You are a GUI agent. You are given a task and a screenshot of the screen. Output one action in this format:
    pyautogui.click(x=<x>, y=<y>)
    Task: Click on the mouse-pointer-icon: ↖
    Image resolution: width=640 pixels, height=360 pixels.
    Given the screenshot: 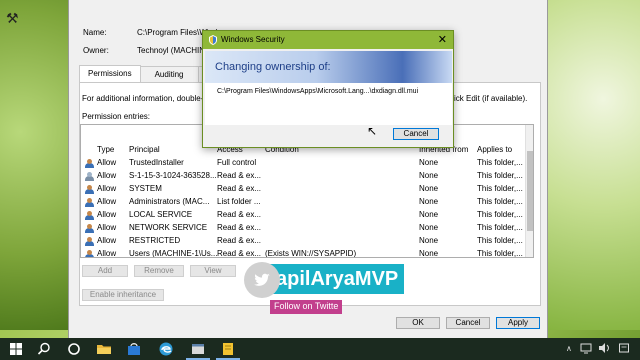 What is the action you would take?
    pyautogui.click(x=372, y=131)
    